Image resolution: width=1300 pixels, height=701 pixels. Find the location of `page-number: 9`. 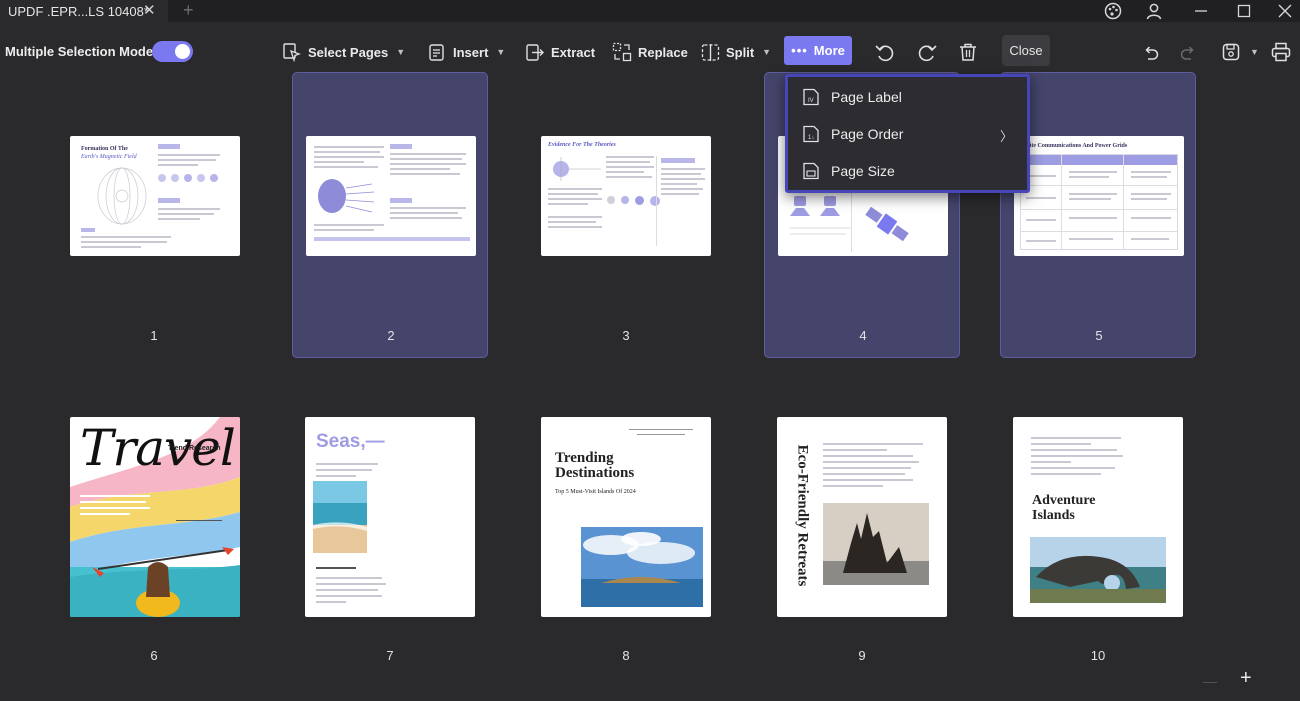

page-number: 9 is located at coordinates (862, 655).